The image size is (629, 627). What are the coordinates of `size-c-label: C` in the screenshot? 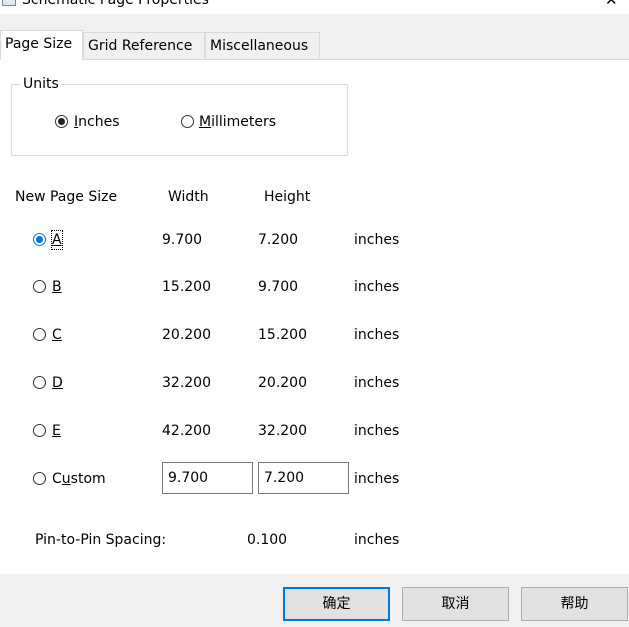 It's located at (57, 335).